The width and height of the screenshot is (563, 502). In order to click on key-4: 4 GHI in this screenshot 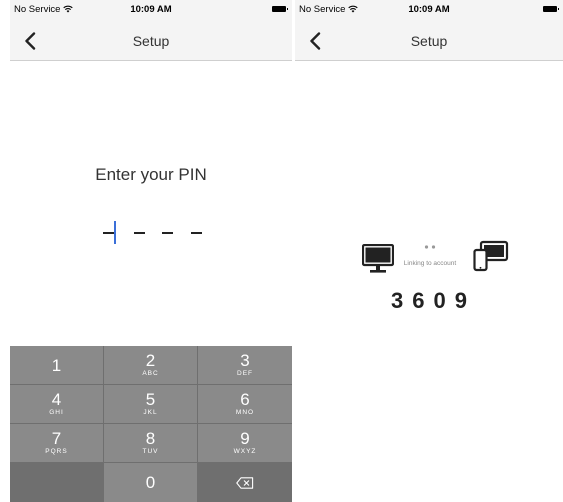, I will do `click(56, 404)`.